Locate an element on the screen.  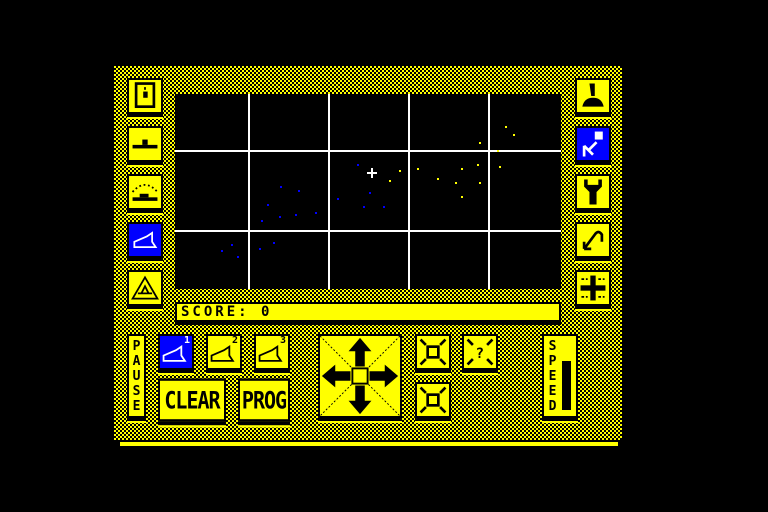
zoom-query-icon: ? is located at coordinates (480, 352).